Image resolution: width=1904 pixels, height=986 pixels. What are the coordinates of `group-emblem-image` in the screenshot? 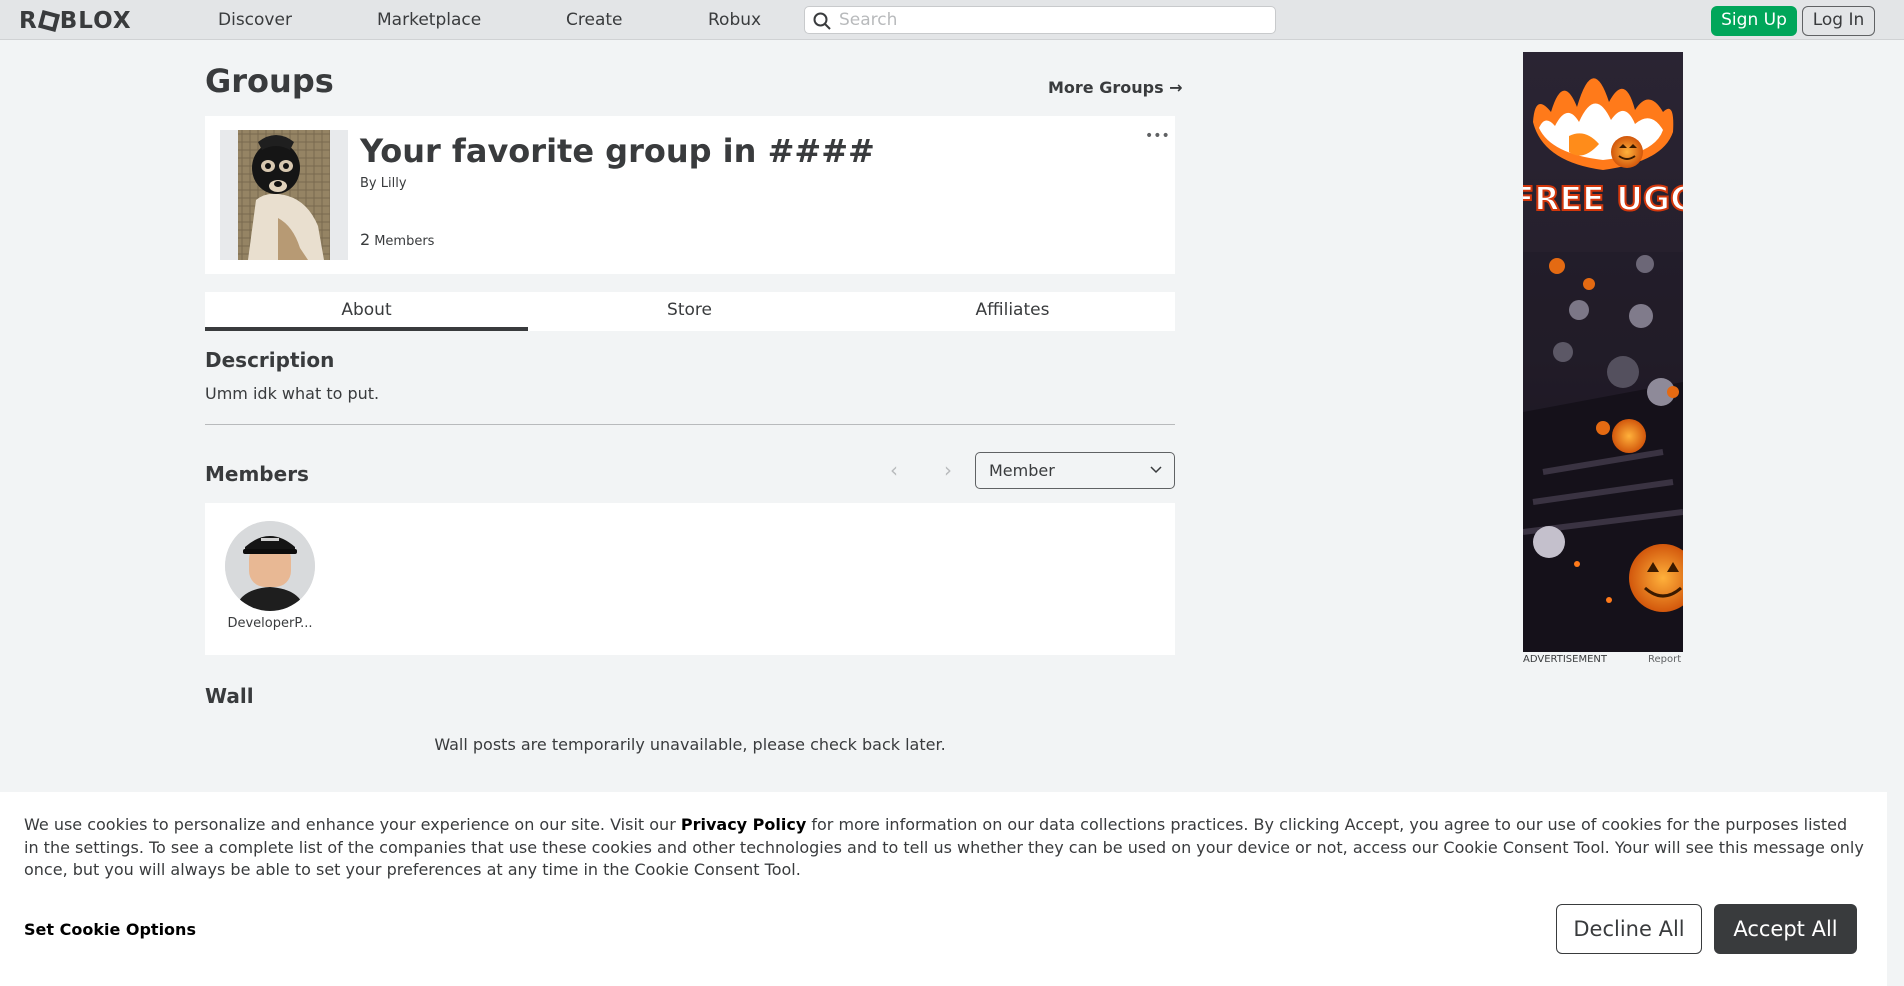 It's located at (284, 195).